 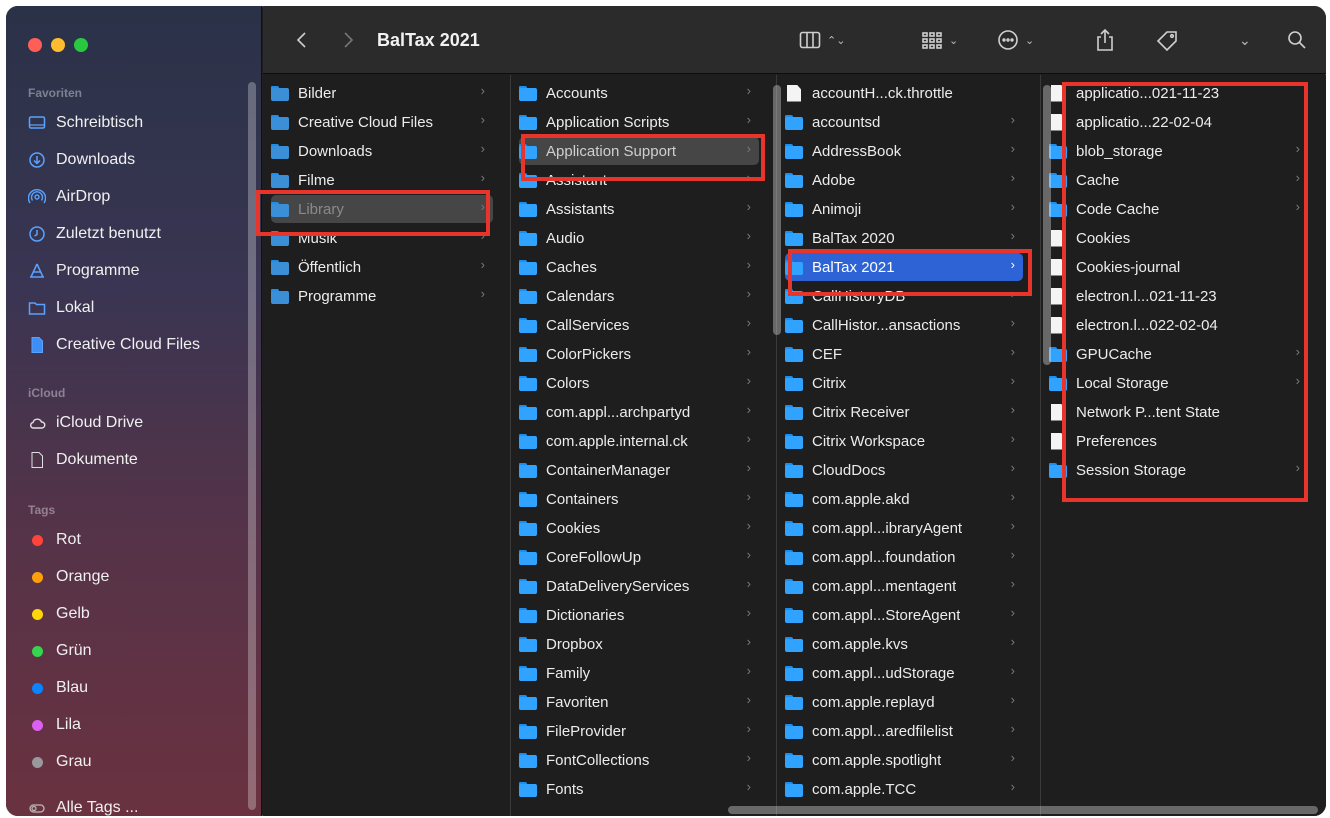 I want to click on sidebar-item-schreibtisch: Schreibtisch, so click(x=85, y=123).